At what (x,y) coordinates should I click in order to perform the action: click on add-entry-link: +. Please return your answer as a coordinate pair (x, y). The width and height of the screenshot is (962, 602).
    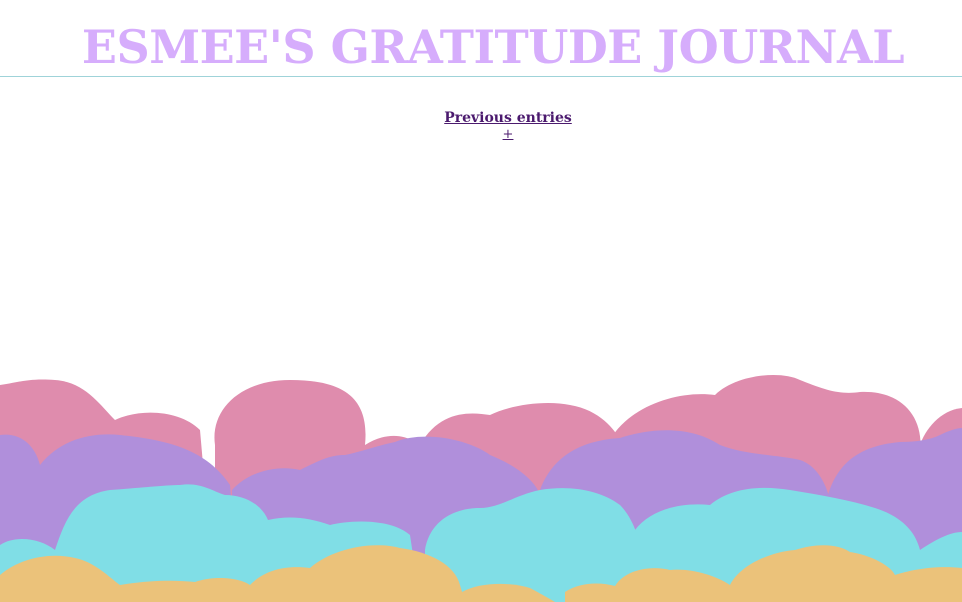
    Looking at the image, I should click on (508, 135).